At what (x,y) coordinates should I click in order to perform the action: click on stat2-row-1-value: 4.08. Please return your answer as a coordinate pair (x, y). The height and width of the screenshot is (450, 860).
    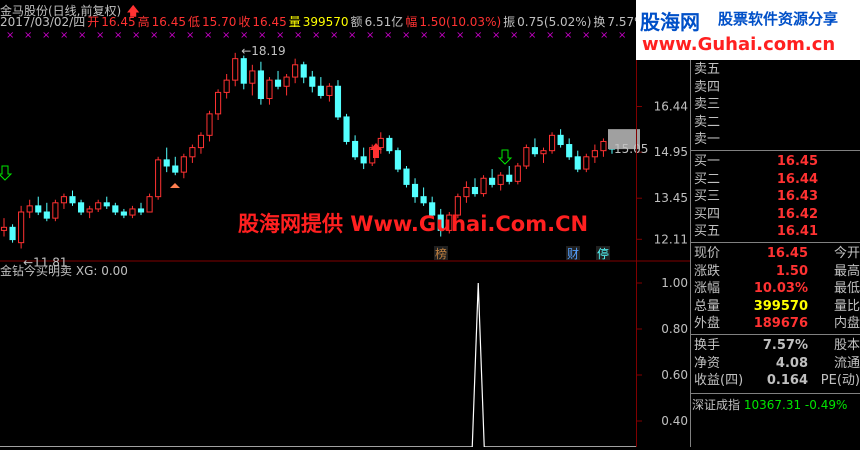
    Looking at the image, I should click on (791, 363).